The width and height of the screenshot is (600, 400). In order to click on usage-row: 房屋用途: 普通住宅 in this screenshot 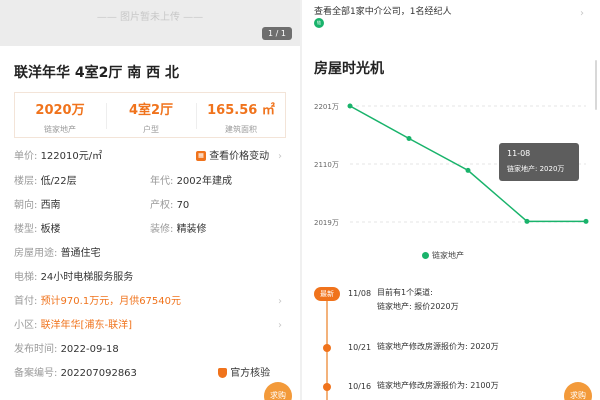, I will do `click(57, 254)`.